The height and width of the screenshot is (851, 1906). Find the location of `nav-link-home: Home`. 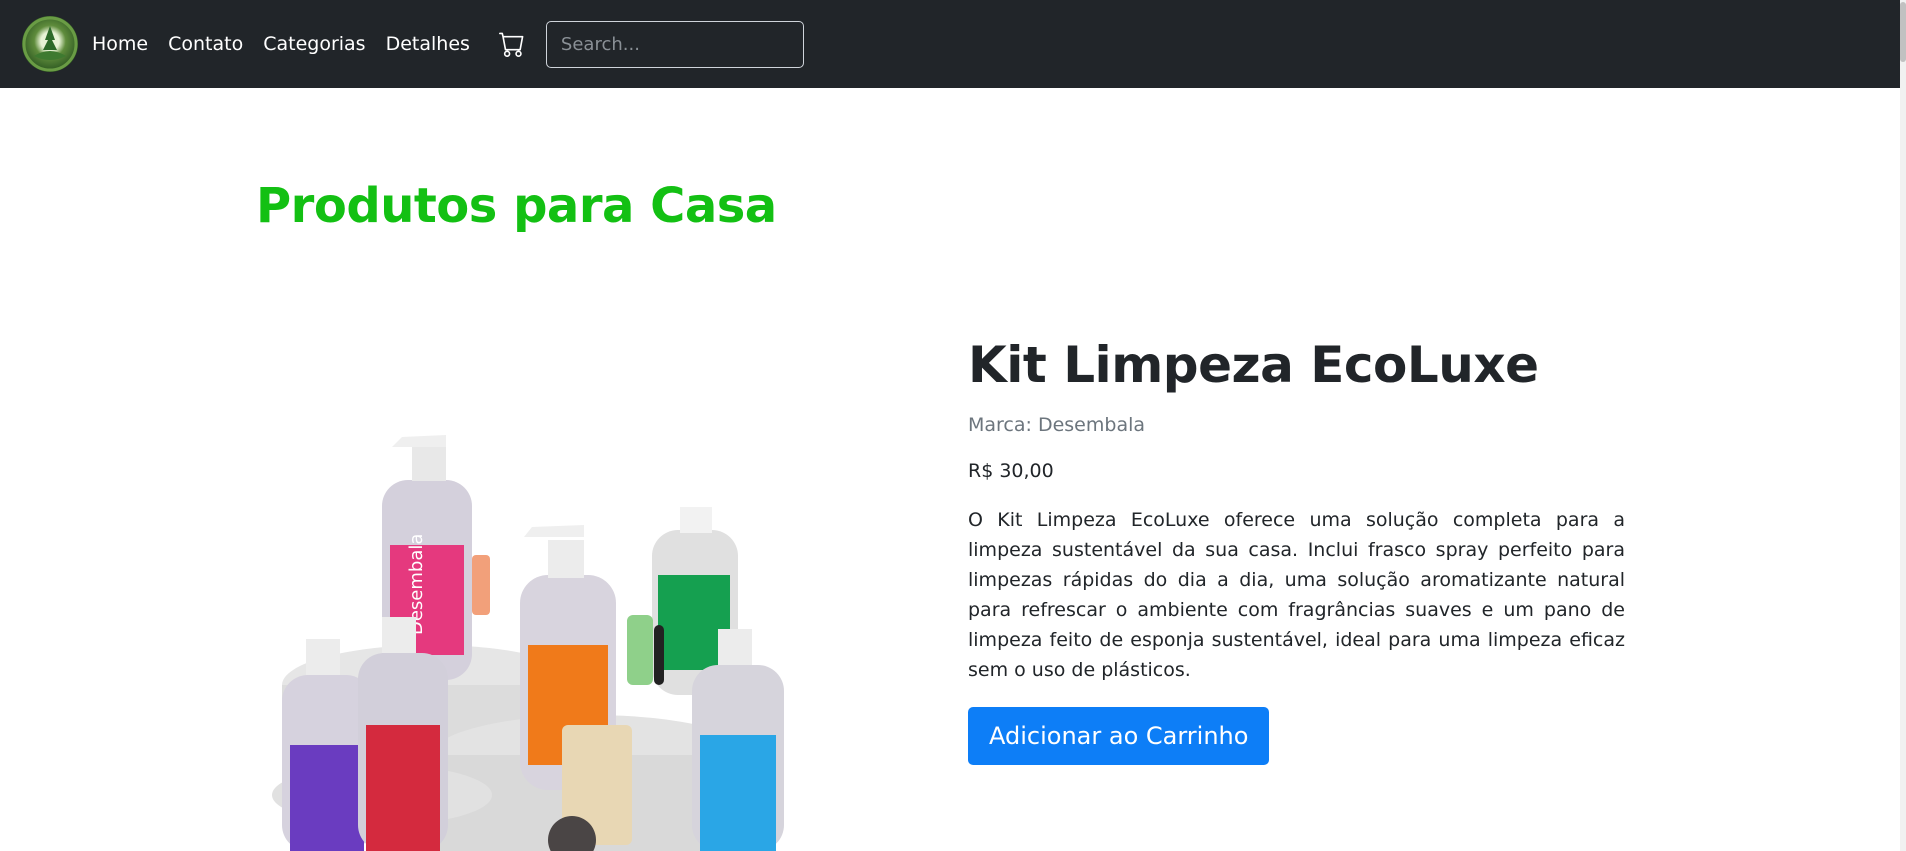

nav-link-home: Home is located at coordinates (120, 44).